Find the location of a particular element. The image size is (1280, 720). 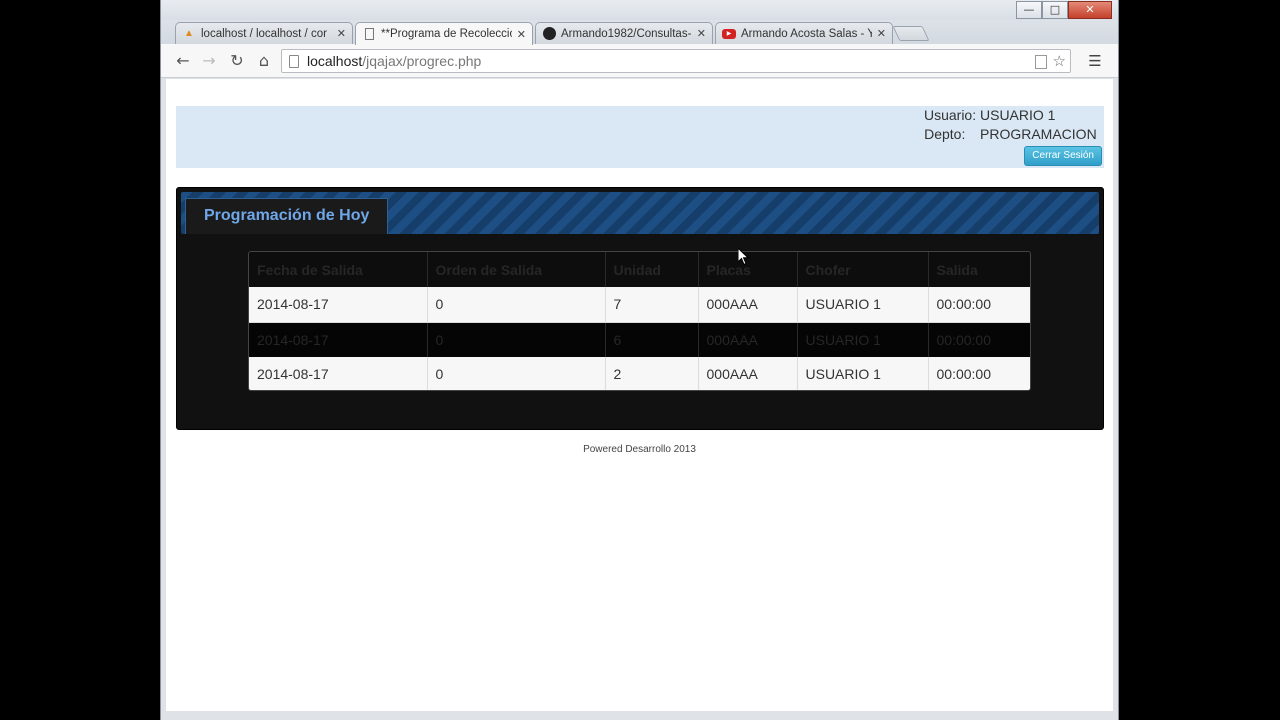

github-icon is located at coordinates (549, 34).